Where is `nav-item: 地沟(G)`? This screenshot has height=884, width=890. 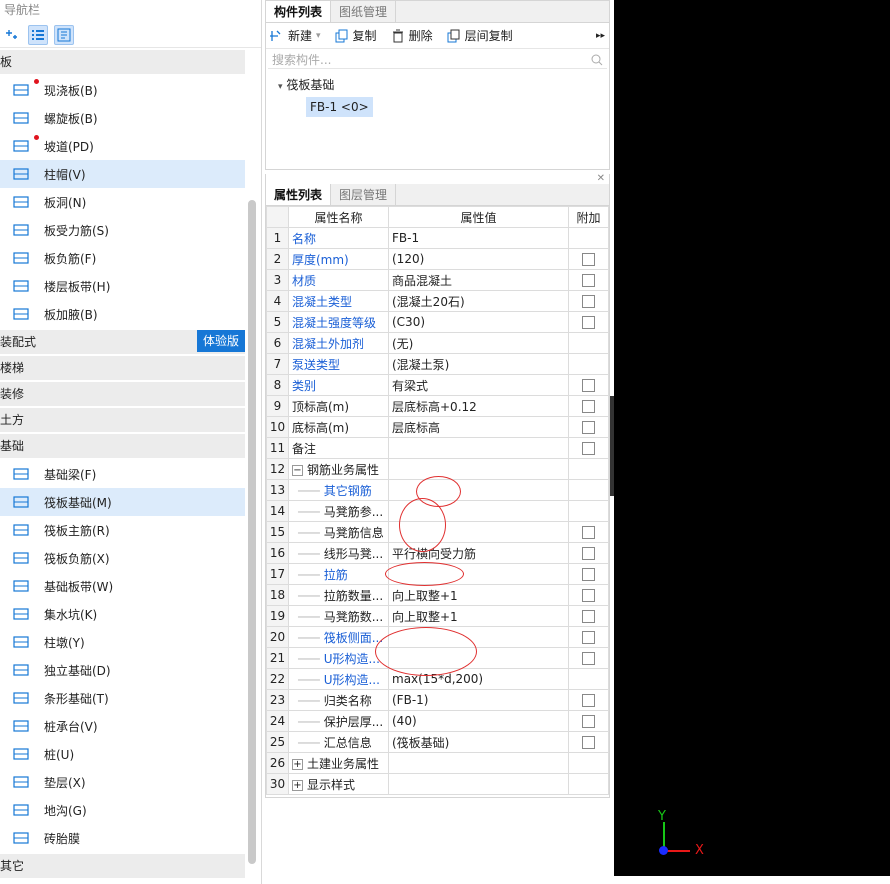 nav-item: 地沟(G) is located at coordinates (122, 810).